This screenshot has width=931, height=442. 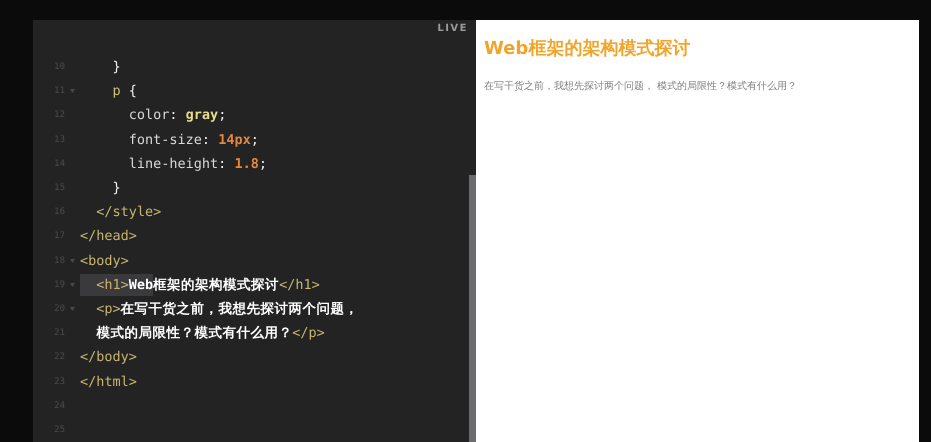 I want to click on code-line: <body>, so click(x=104, y=260).